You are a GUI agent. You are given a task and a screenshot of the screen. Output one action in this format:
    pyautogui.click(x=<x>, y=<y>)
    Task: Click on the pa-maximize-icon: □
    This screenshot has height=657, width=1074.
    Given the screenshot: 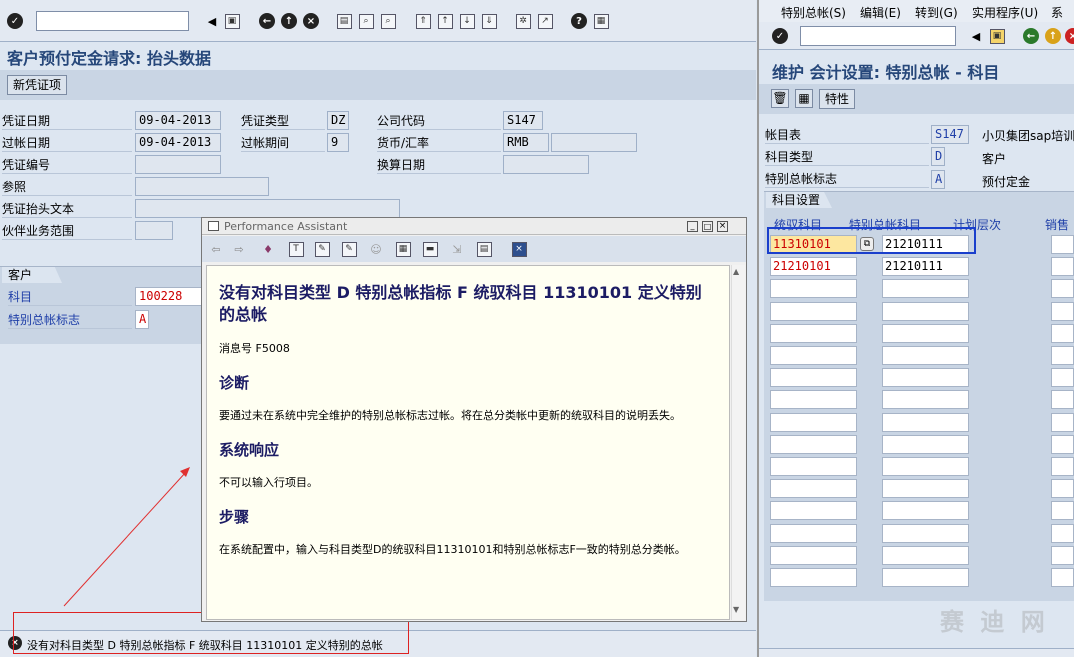 What is the action you would take?
    pyautogui.click(x=707, y=226)
    